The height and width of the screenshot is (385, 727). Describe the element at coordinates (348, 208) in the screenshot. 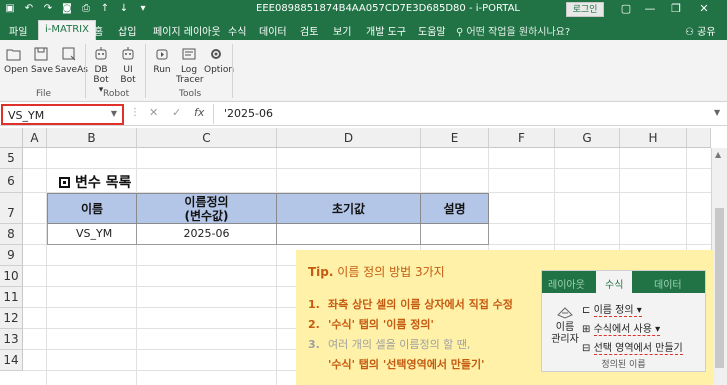

I see `table-header-initial-value: 초기값` at that location.